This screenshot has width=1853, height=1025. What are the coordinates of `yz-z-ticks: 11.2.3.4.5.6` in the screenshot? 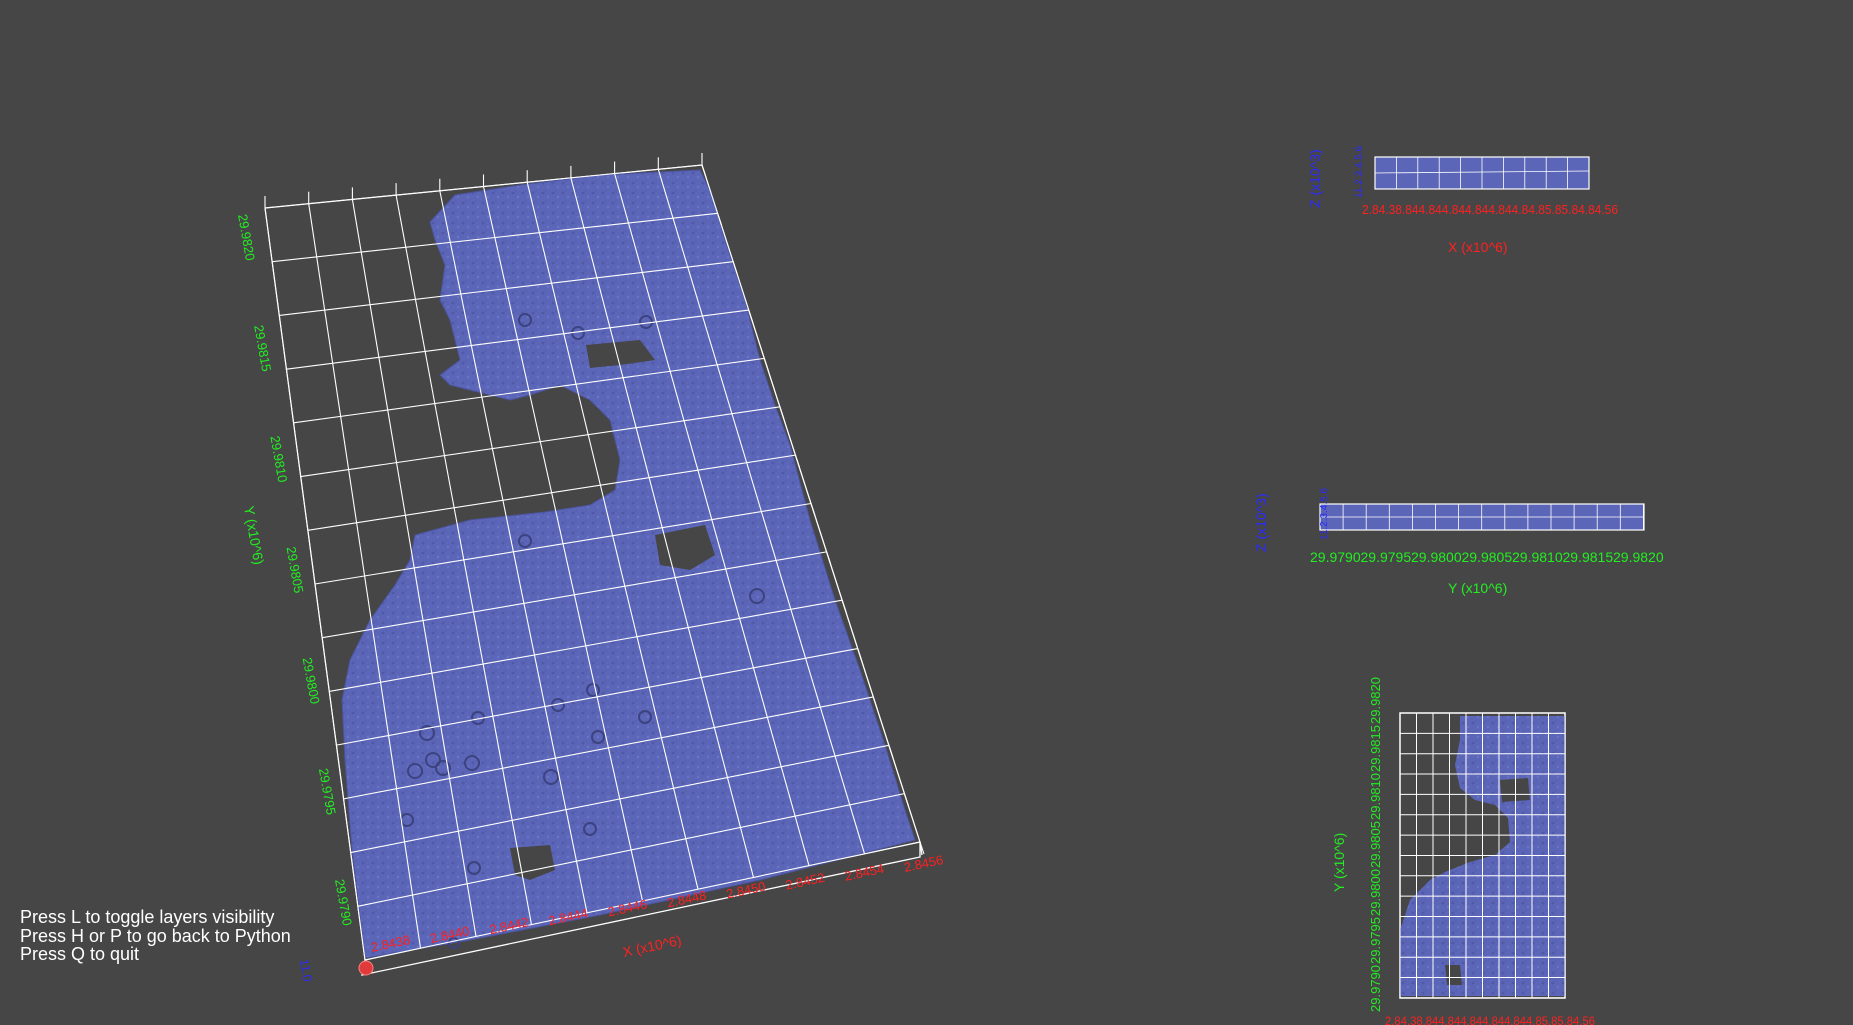 It's located at (1324, 513).